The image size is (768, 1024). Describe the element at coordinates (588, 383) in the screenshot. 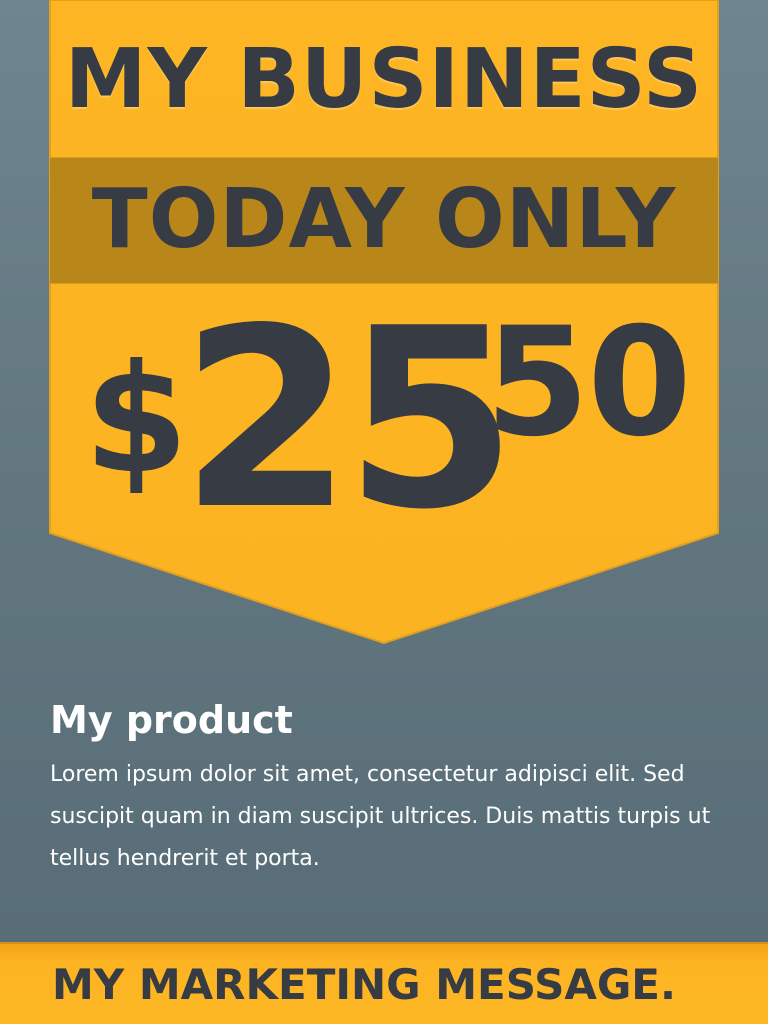

I see `price-cents: 50` at that location.